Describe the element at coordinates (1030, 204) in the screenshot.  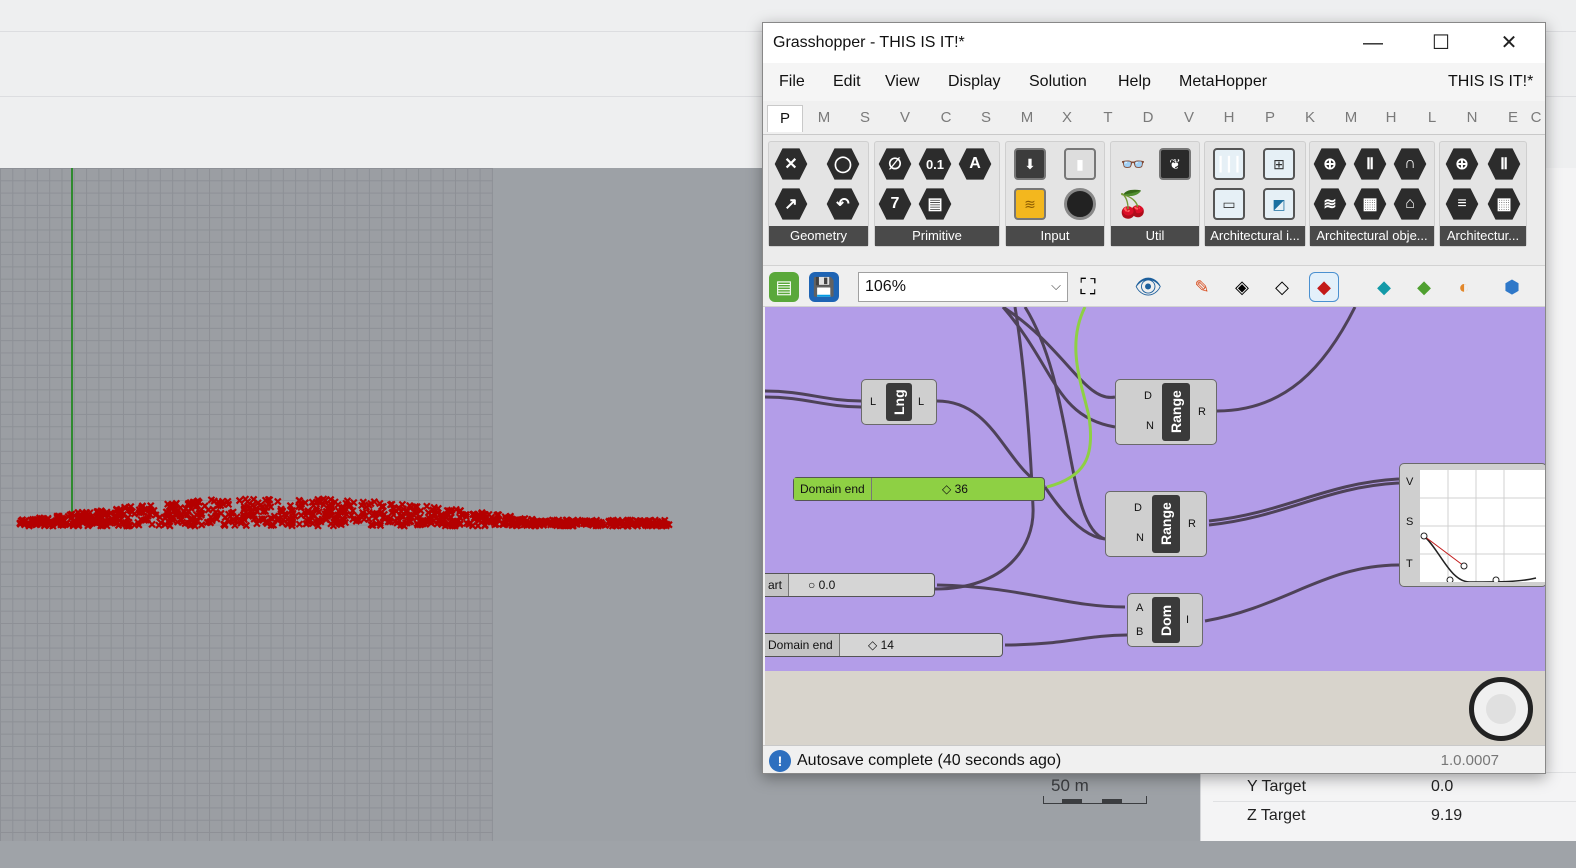
I see `graph-mapper-icon: ≋` at that location.